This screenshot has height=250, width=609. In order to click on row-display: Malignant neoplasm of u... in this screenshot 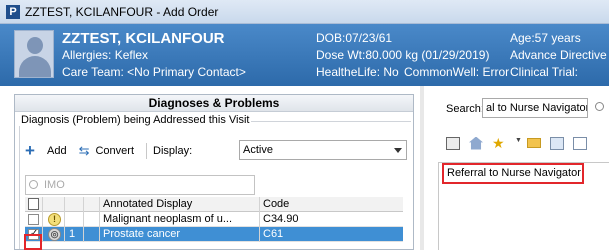, I will do `click(180, 219)`.